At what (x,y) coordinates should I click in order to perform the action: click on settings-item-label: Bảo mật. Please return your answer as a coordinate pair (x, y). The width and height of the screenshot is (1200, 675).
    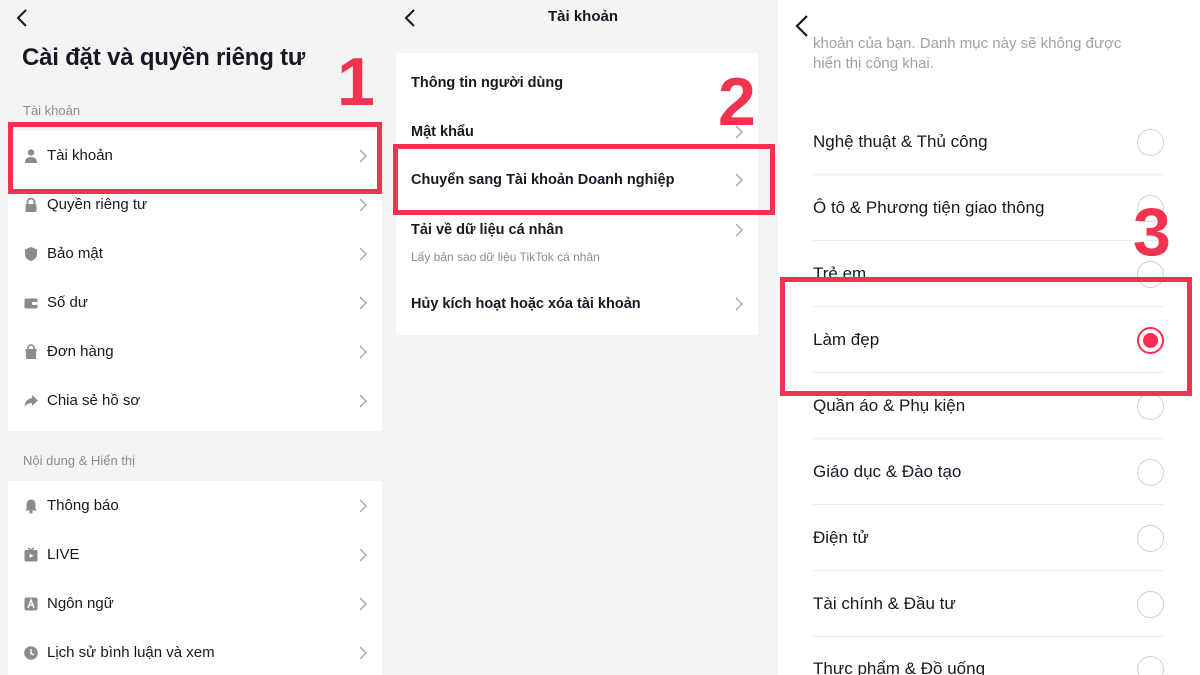
    Looking at the image, I should click on (75, 253).